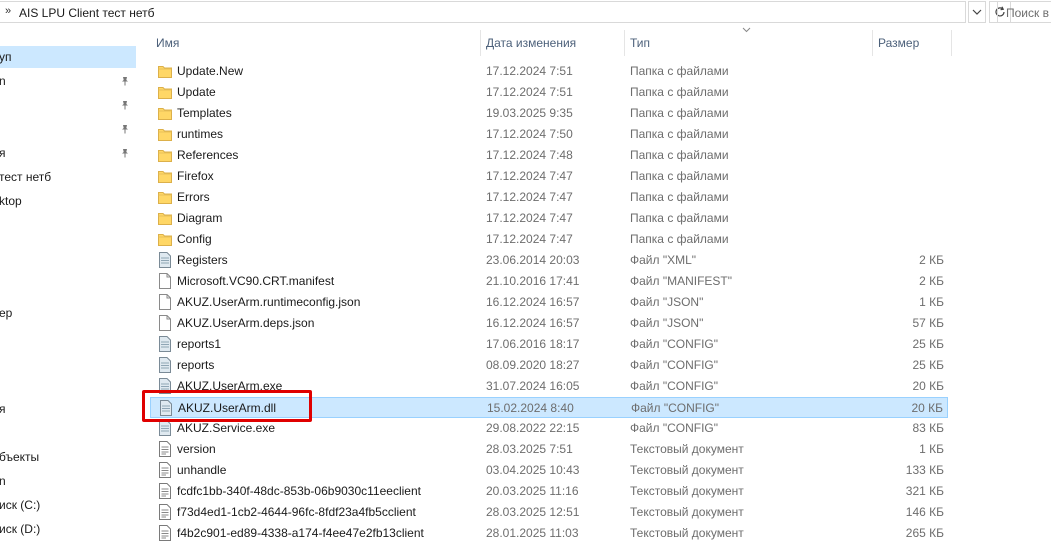 This screenshot has height=544, width=1051. Describe the element at coordinates (549, 218) in the screenshot. I see `file-row: Diagram 17.12.2024 7:47 Папка с файлами` at that location.